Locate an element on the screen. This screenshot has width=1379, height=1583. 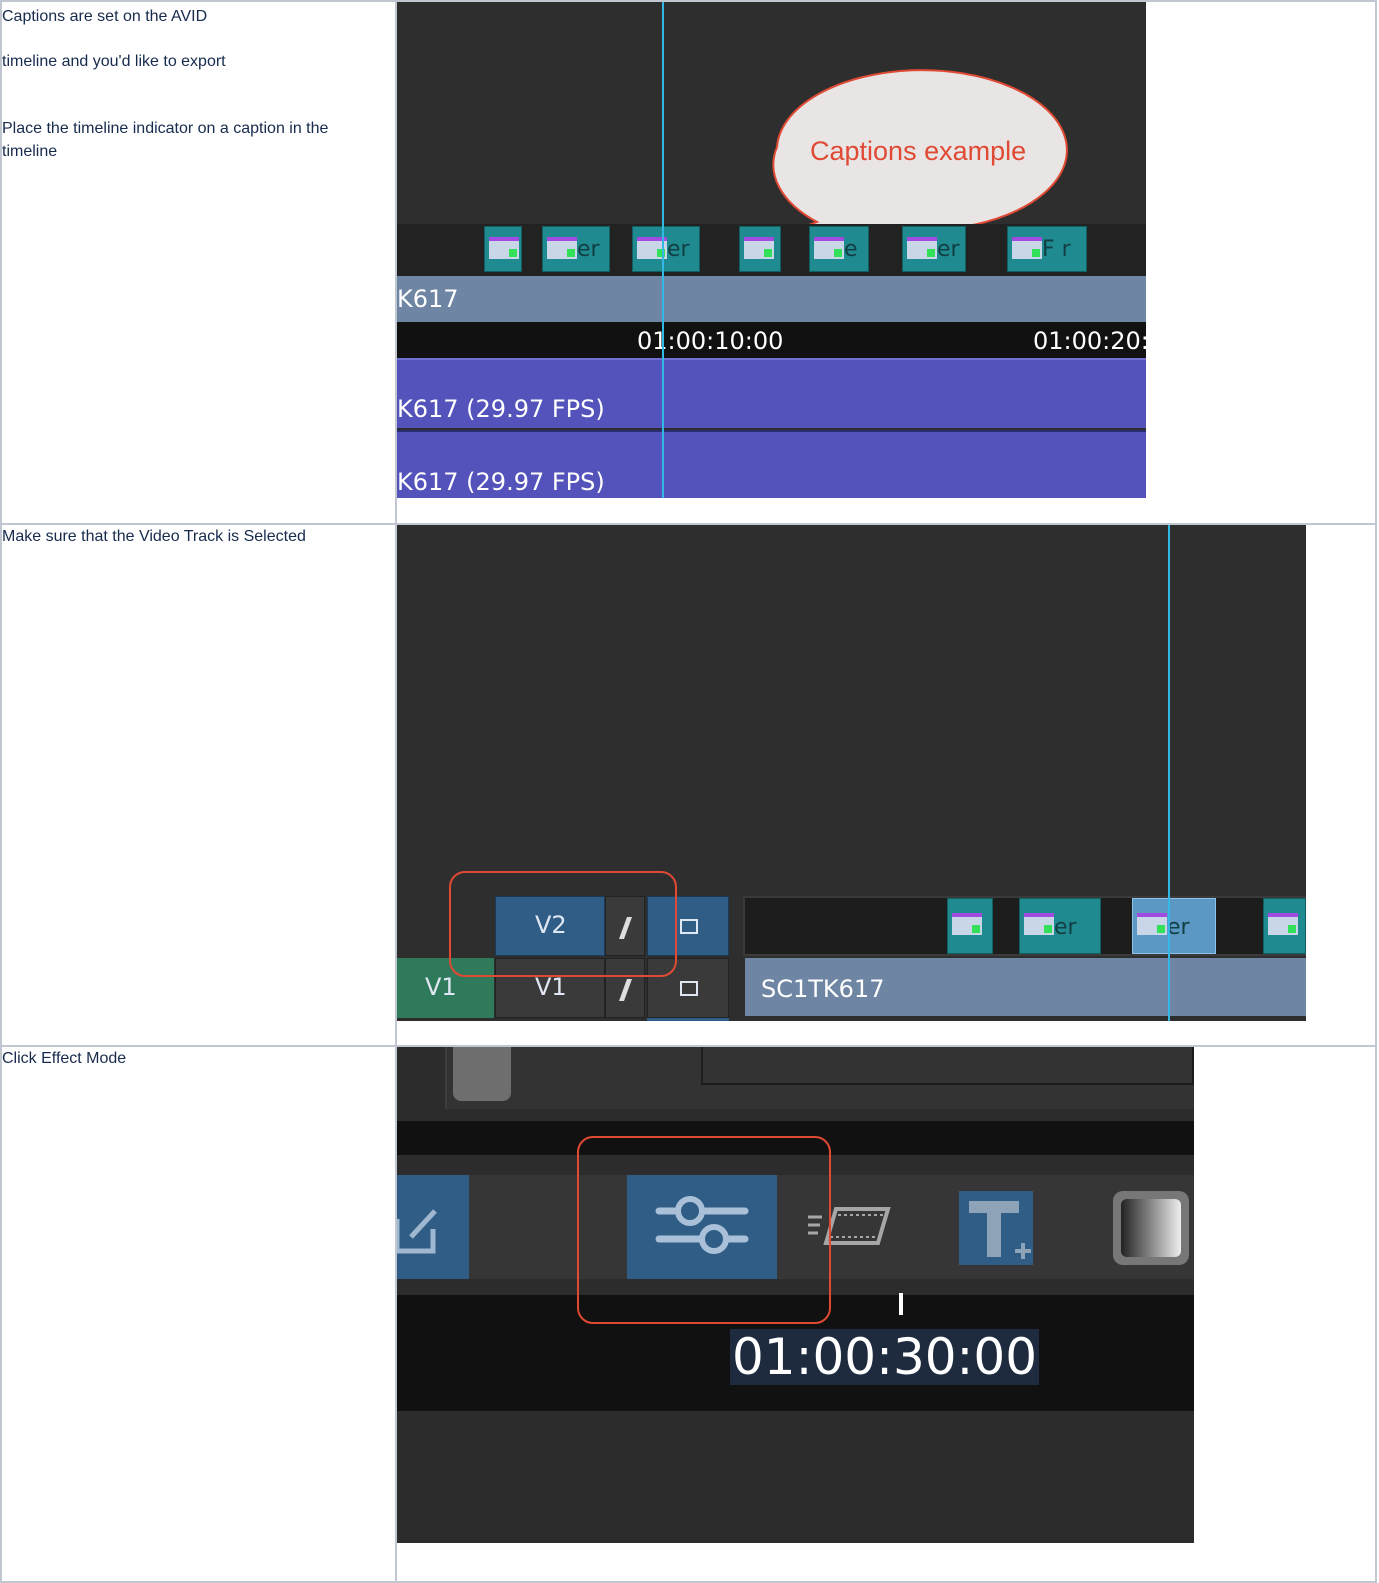
gradient-icon is located at coordinates (1151, 1228).